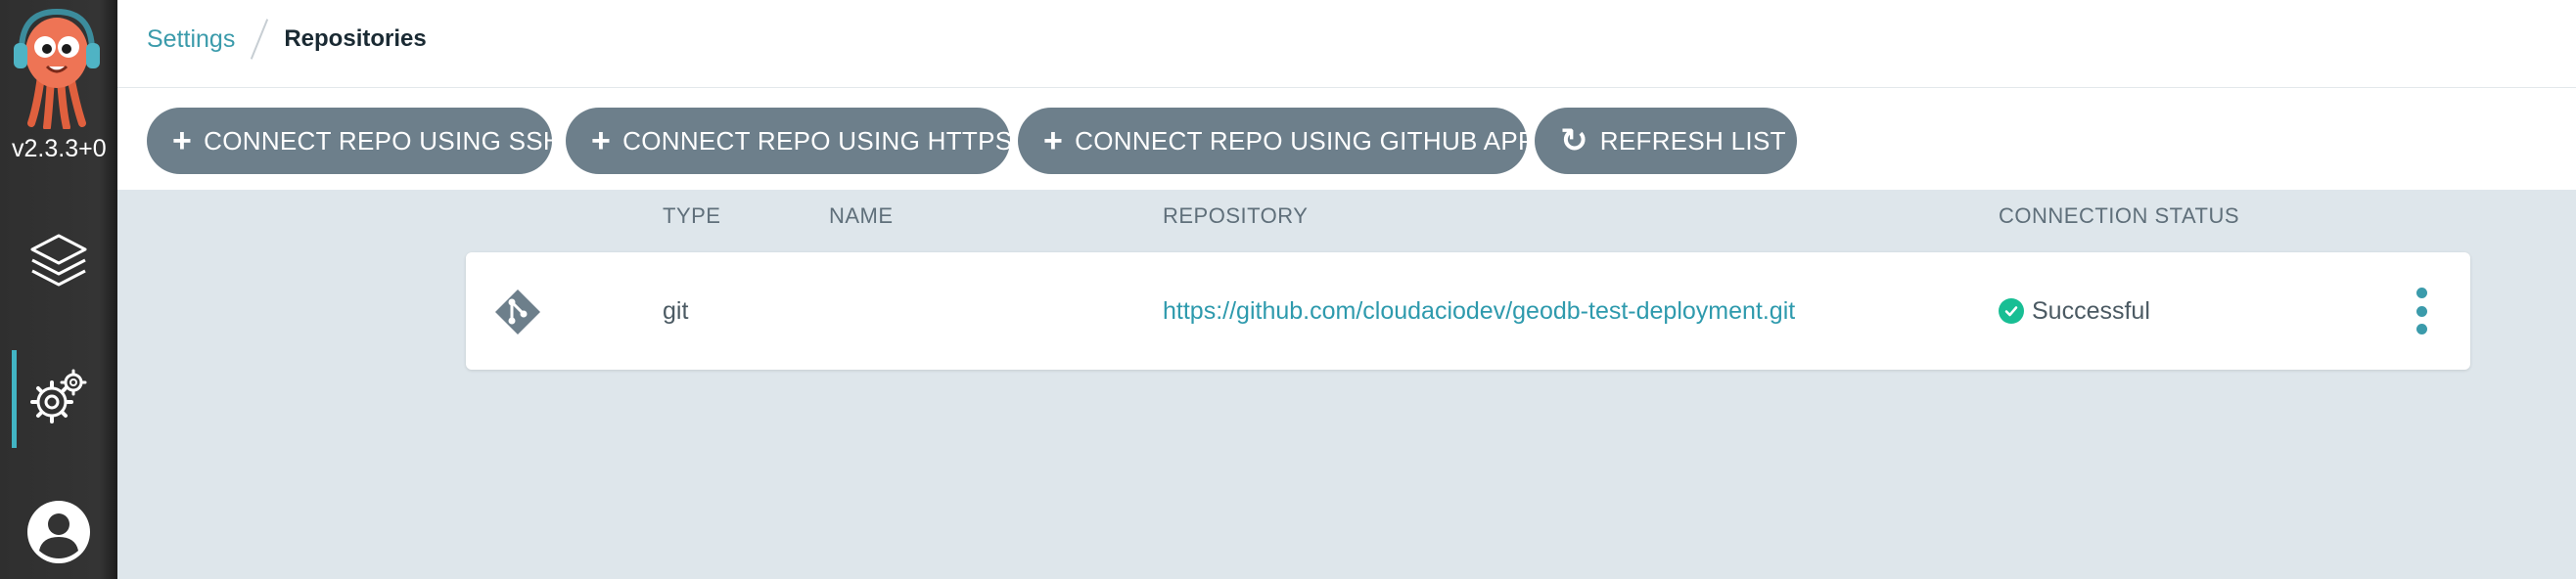  I want to click on page-header: Settings Repositories, so click(1347, 44).